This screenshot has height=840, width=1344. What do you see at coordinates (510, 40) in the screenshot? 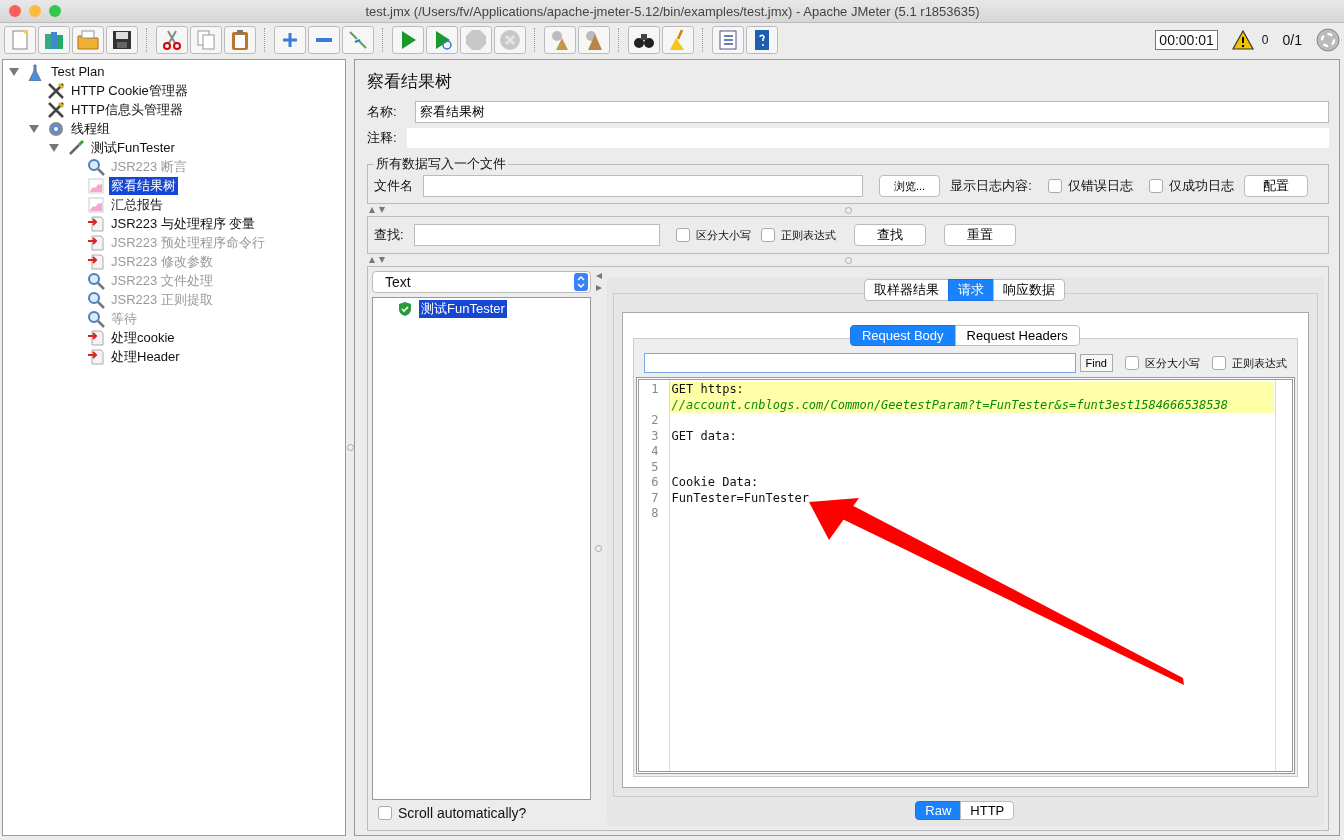
I see `shutdown-icon` at bounding box center [510, 40].